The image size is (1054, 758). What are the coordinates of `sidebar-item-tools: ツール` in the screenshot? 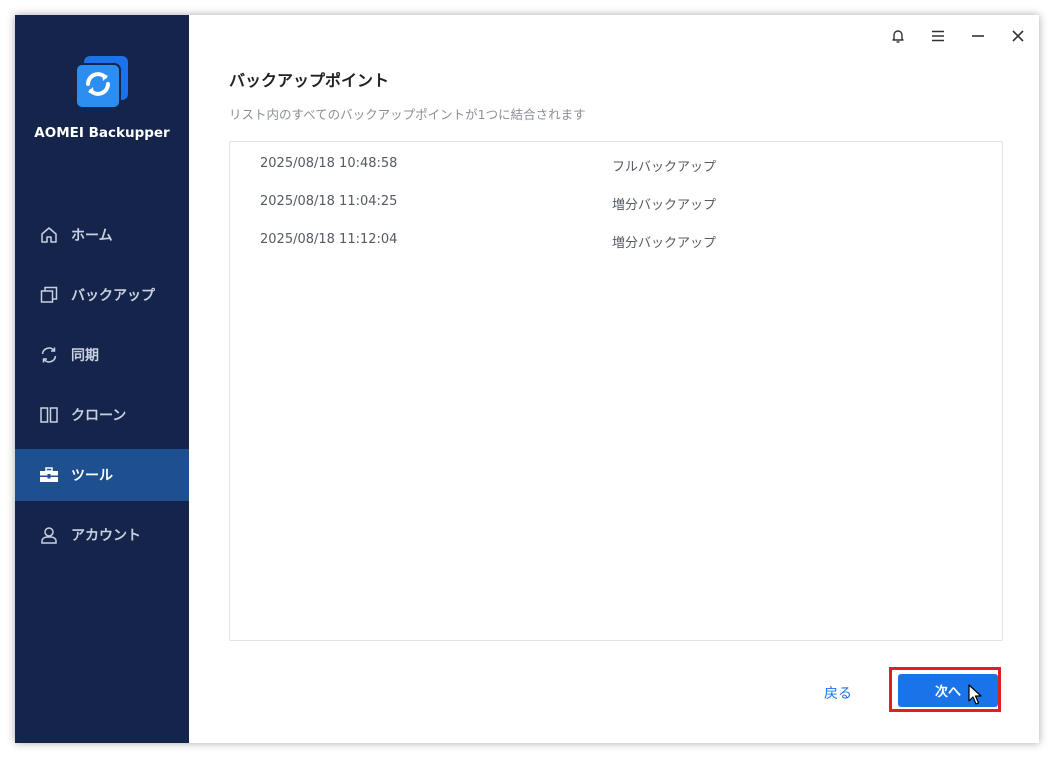 It's located at (102, 475).